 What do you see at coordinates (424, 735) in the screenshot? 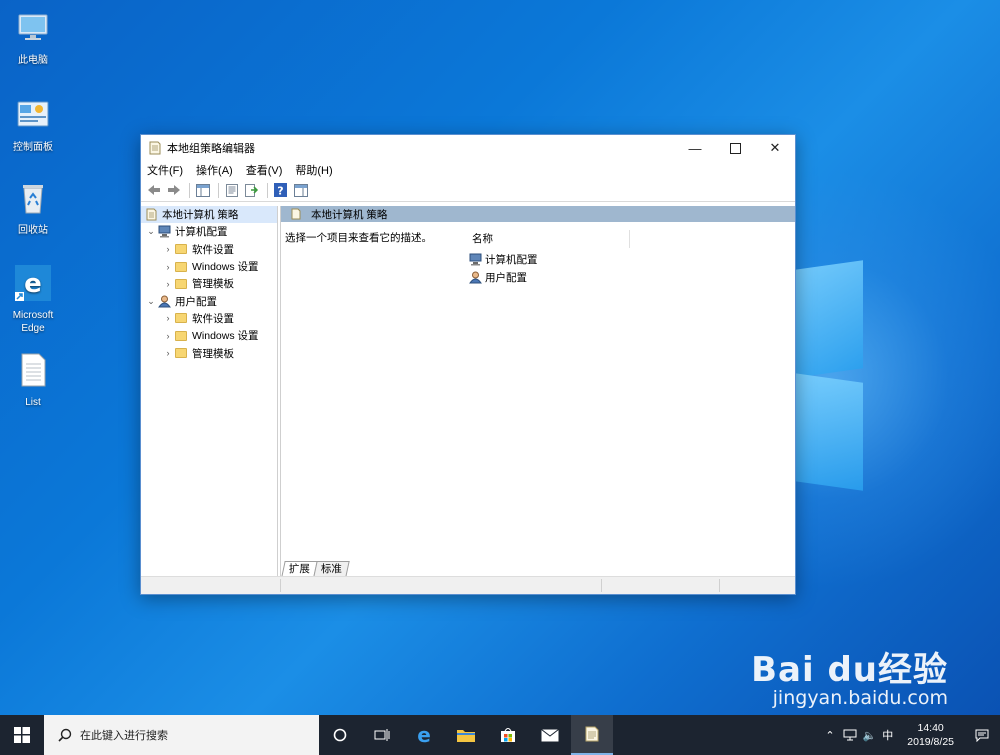
I see `taskbar-edge: e` at bounding box center [424, 735].